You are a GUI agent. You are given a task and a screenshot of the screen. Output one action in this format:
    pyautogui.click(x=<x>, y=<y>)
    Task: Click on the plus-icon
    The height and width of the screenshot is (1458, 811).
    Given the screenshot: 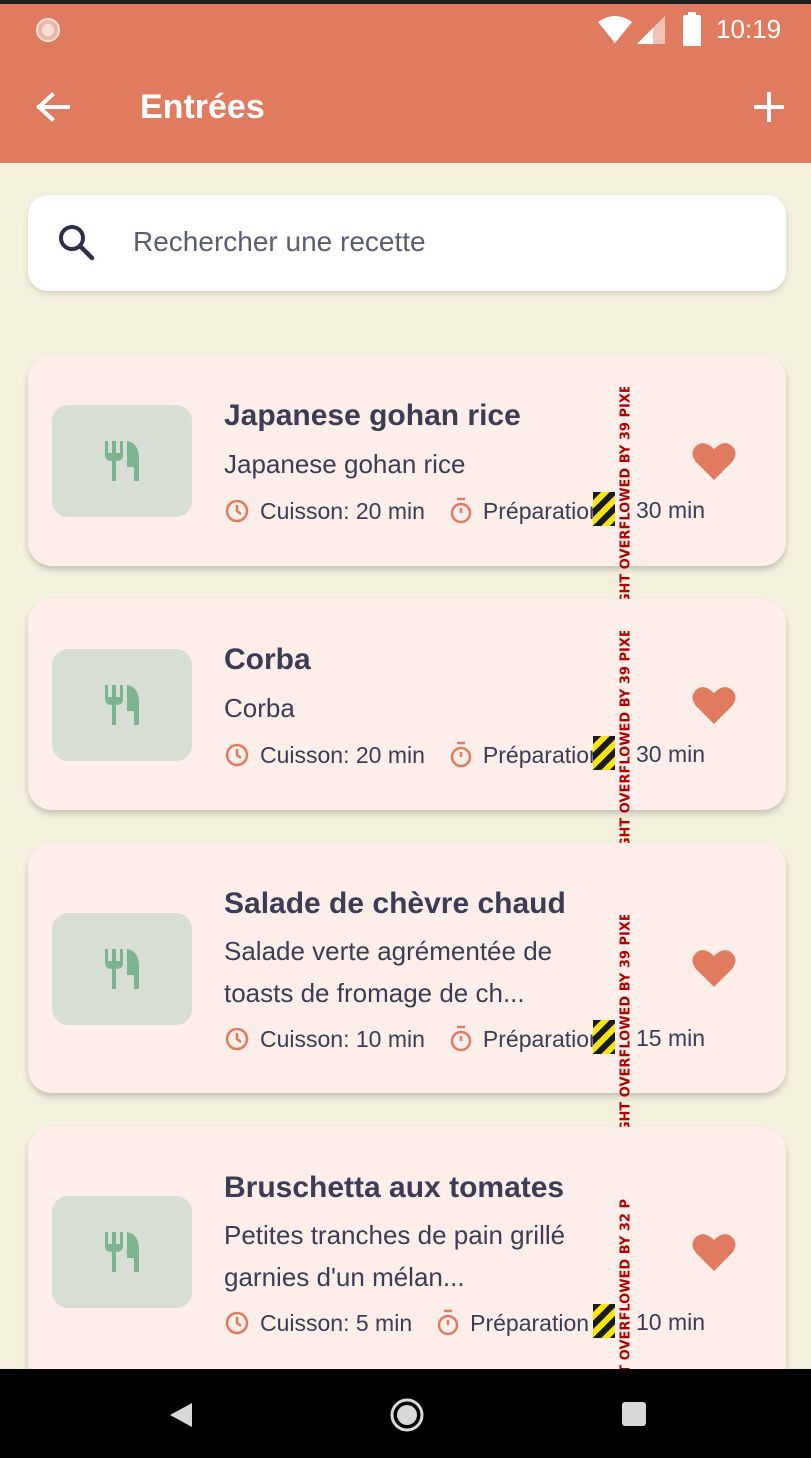 What is the action you would take?
    pyautogui.click(x=769, y=107)
    